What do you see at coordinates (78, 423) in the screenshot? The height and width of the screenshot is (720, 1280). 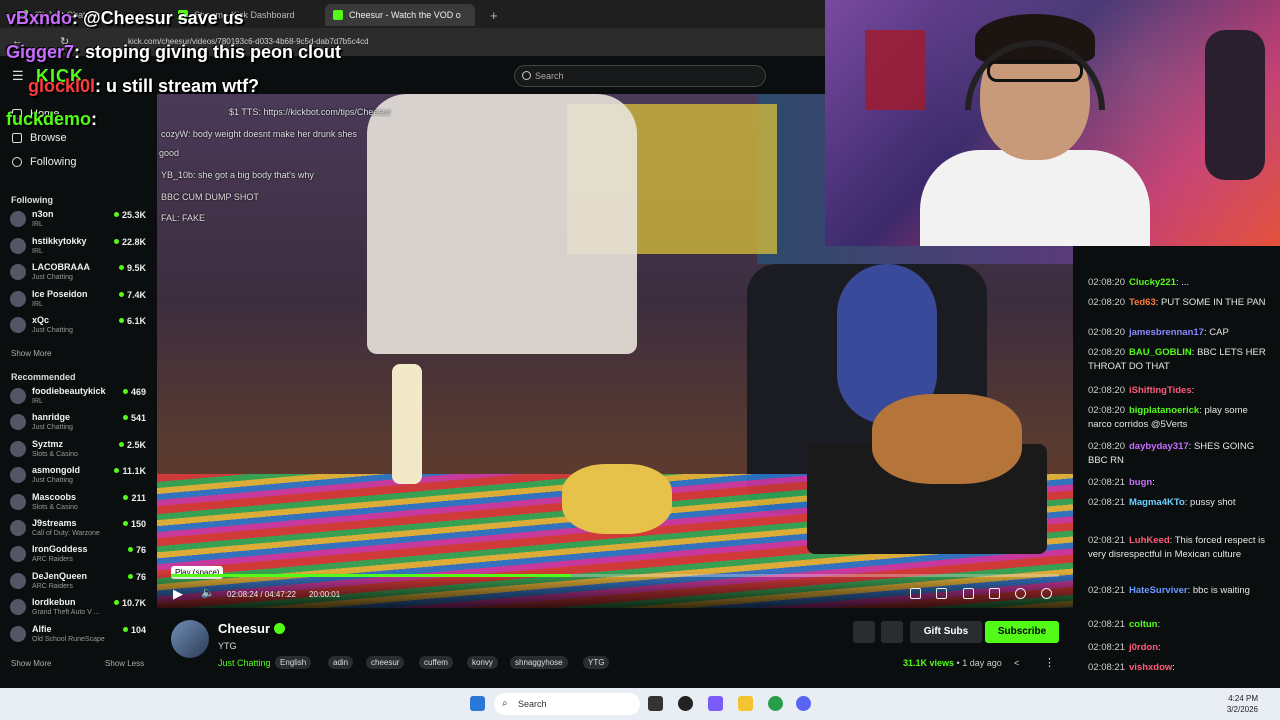 I see `sidebar-channel: hanridge Just Chatting 541` at bounding box center [78, 423].